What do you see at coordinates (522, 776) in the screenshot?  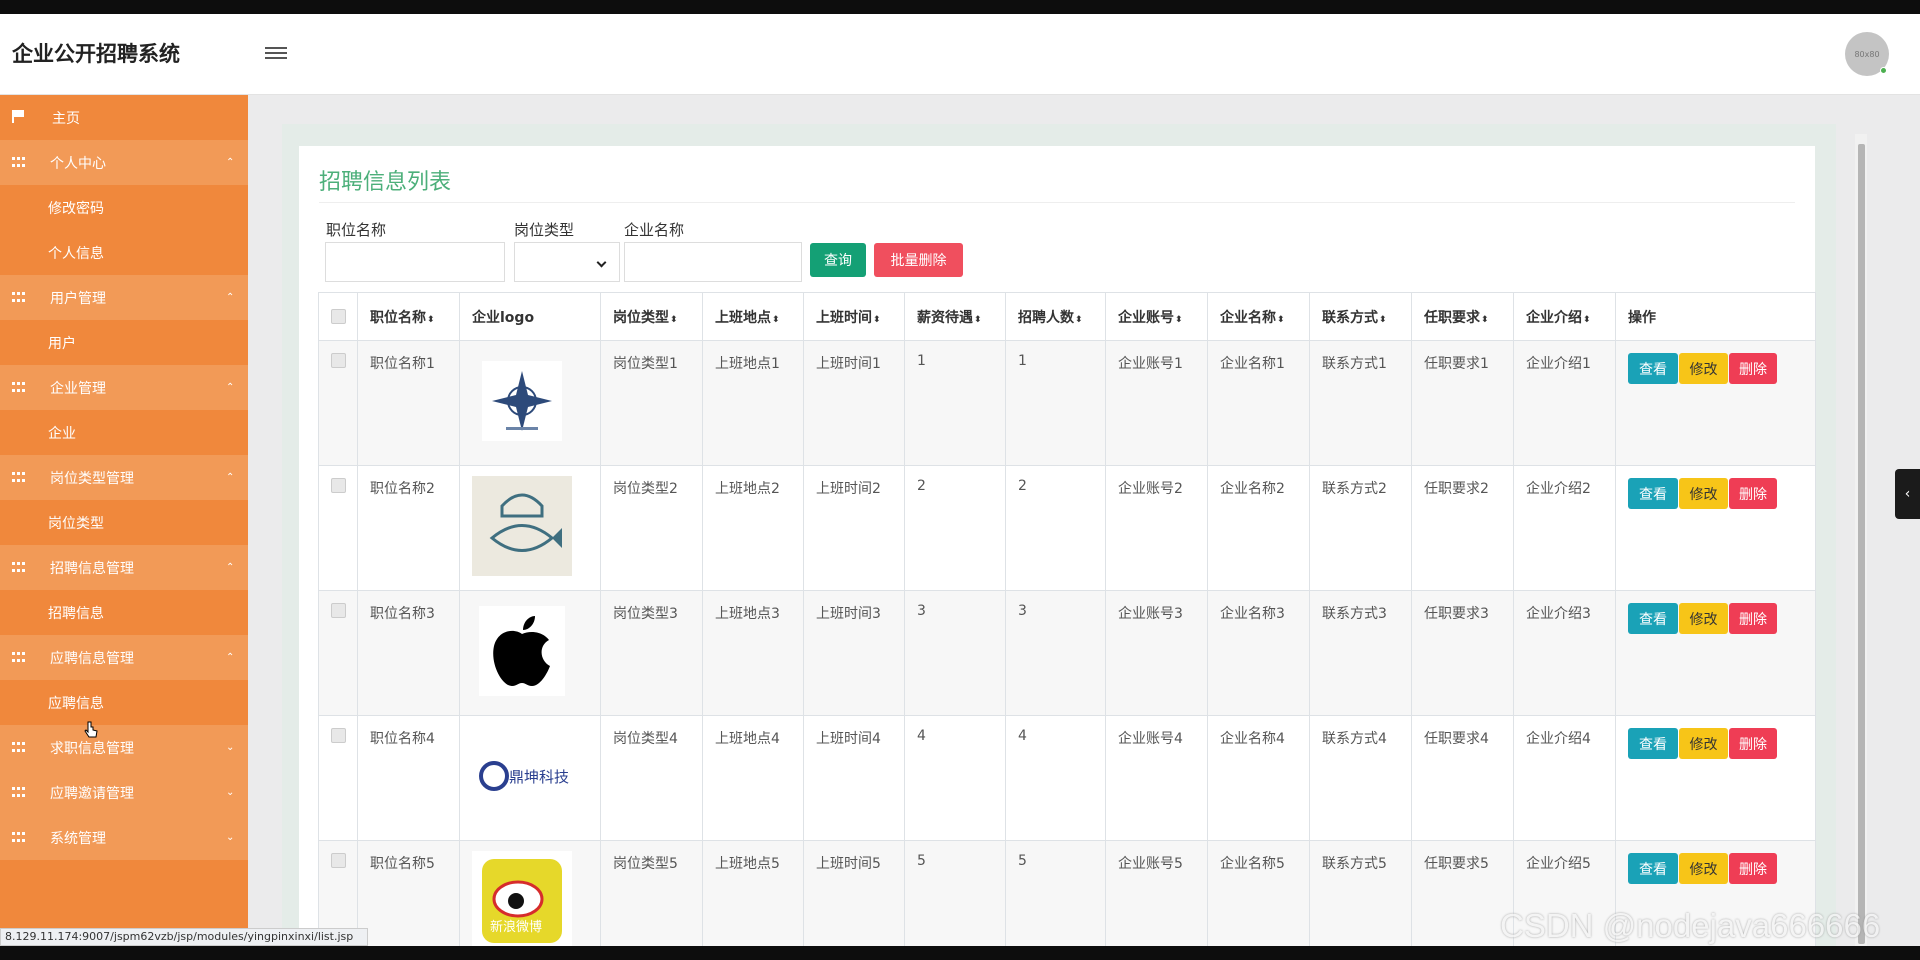 I see `tech-logo: 鼎坤科技` at bounding box center [522, 776].